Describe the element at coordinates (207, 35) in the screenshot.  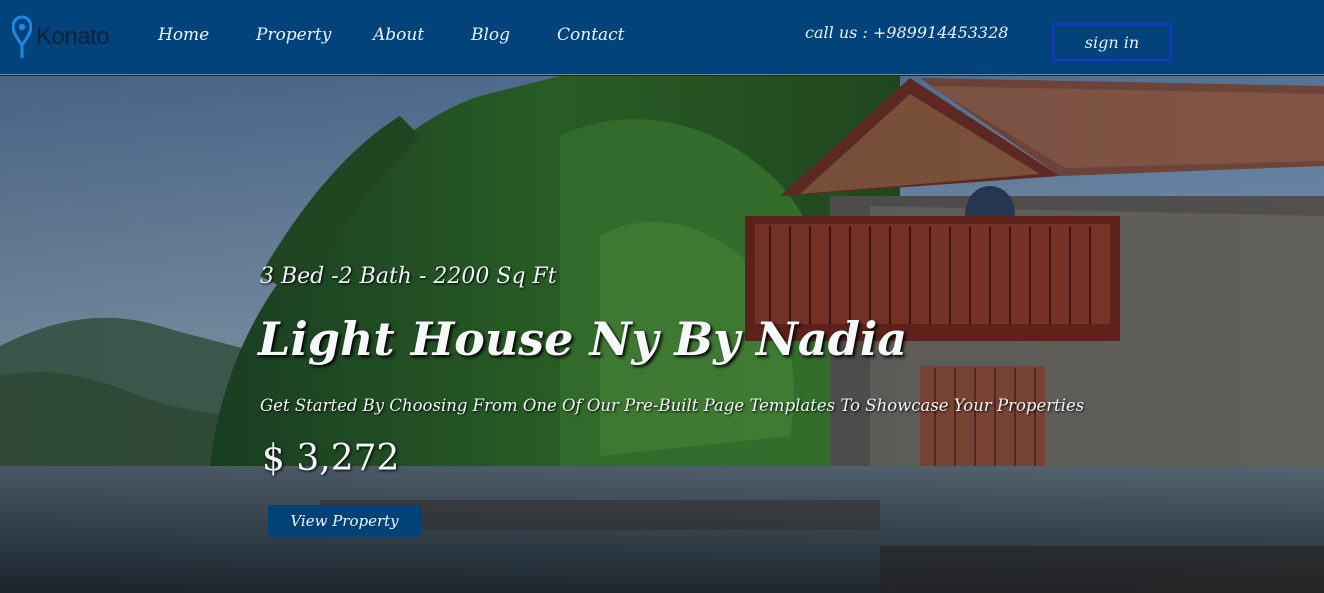
I see `nav-link-home: Home` at that location.